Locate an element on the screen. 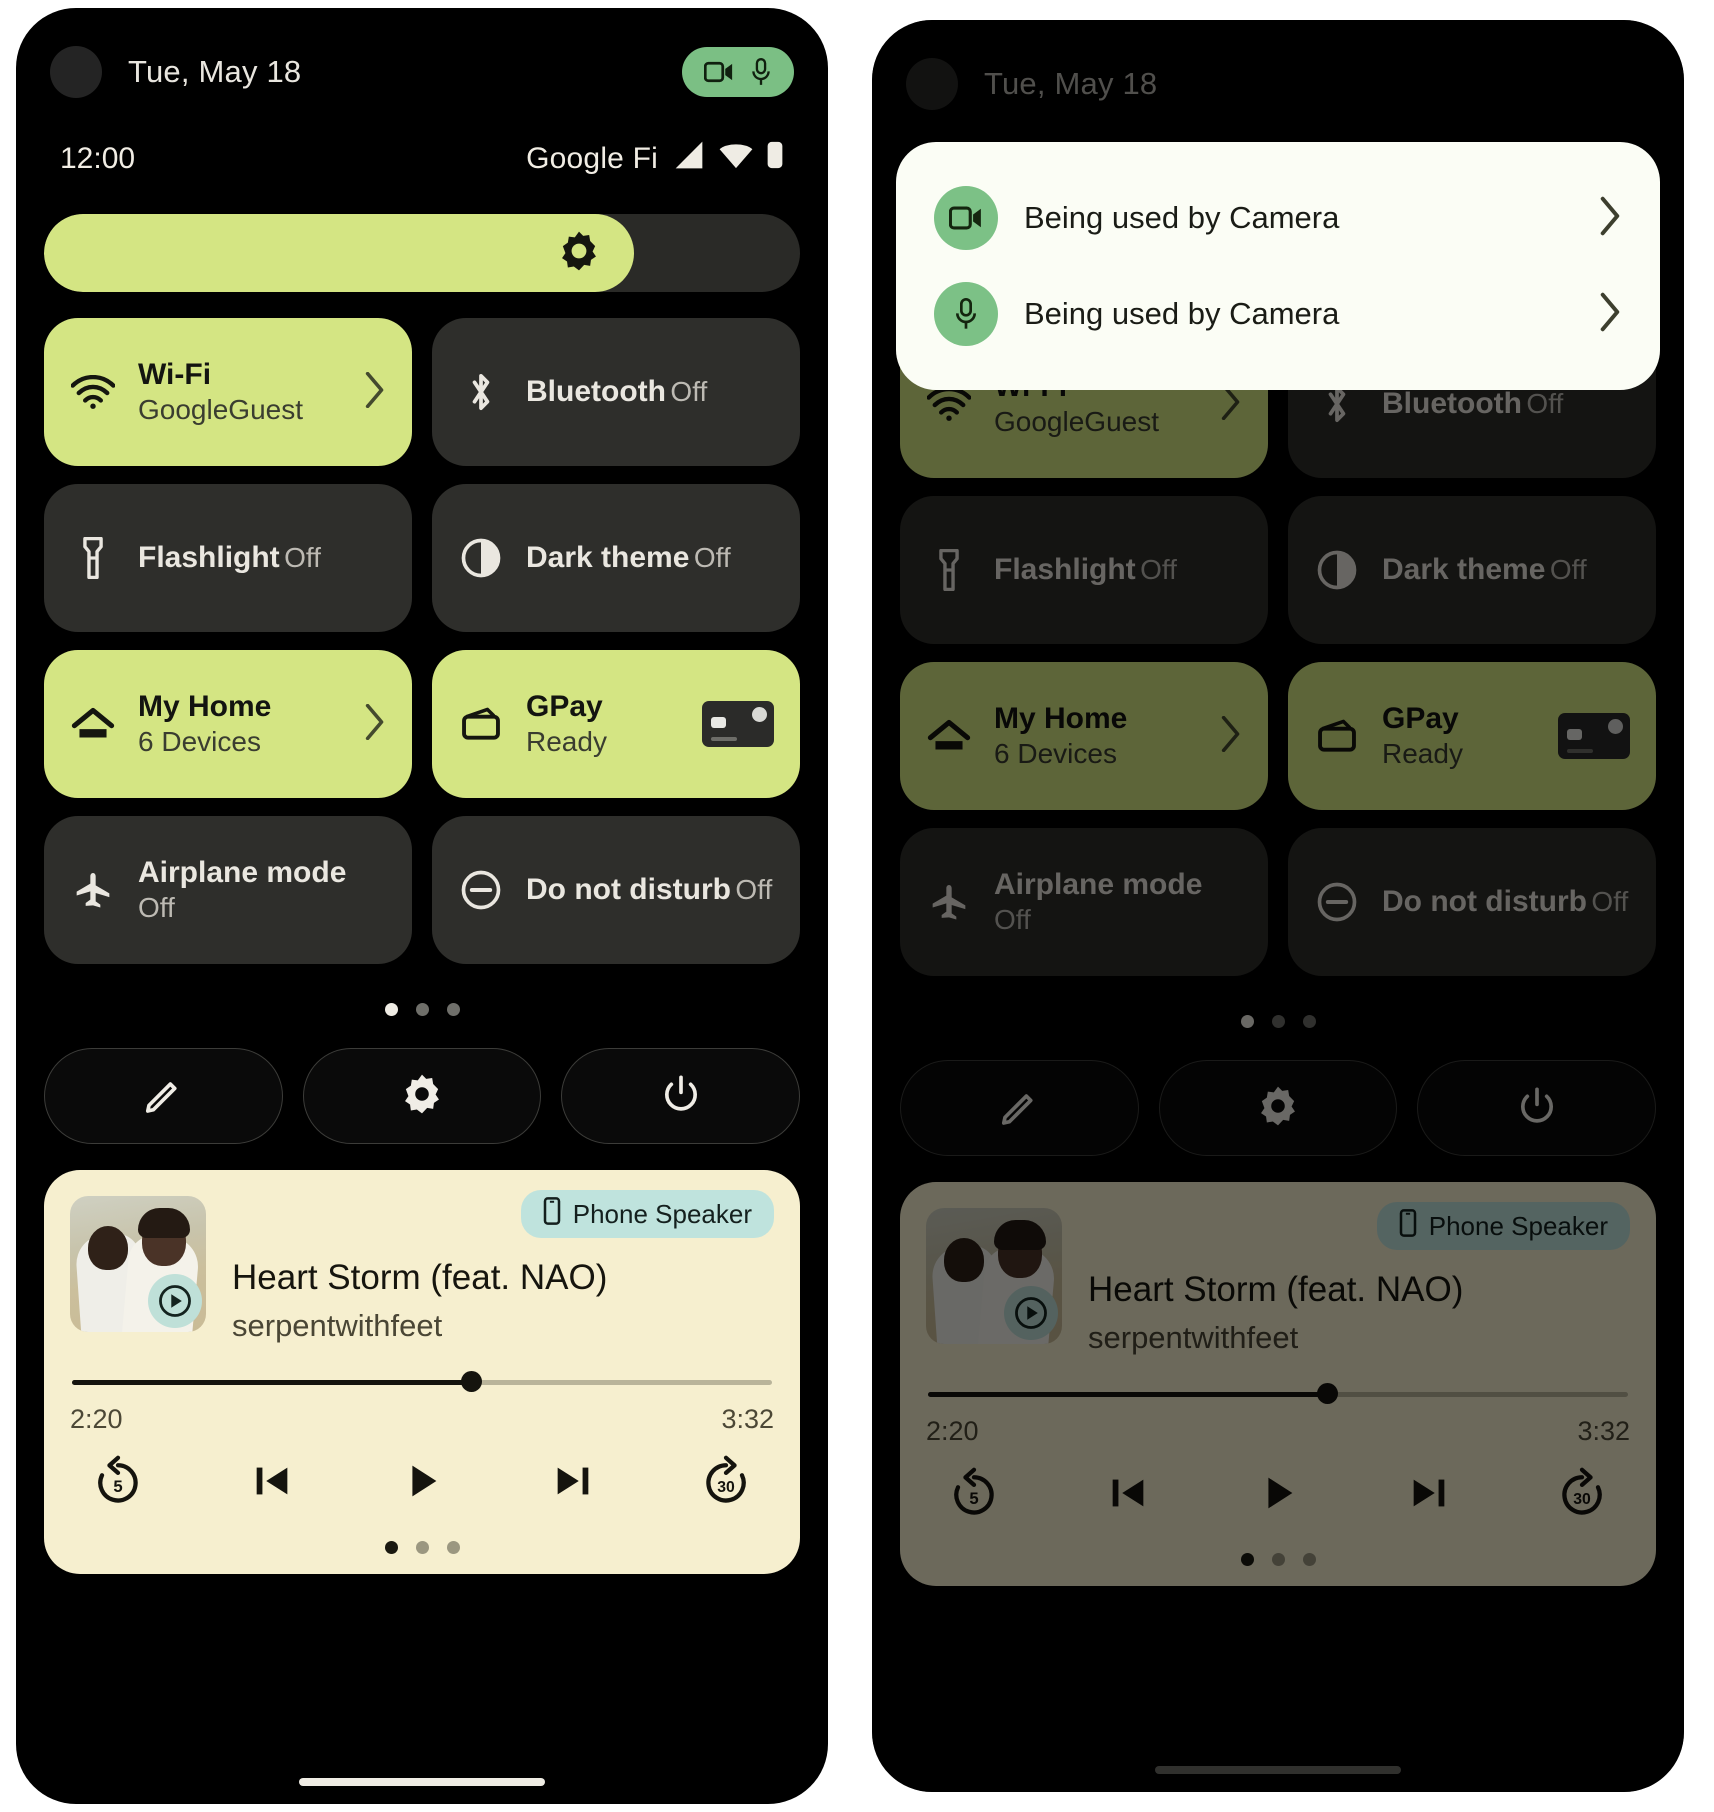 The image size is (1714, 1812). brightness-slider is located at coordinates (422, 253).